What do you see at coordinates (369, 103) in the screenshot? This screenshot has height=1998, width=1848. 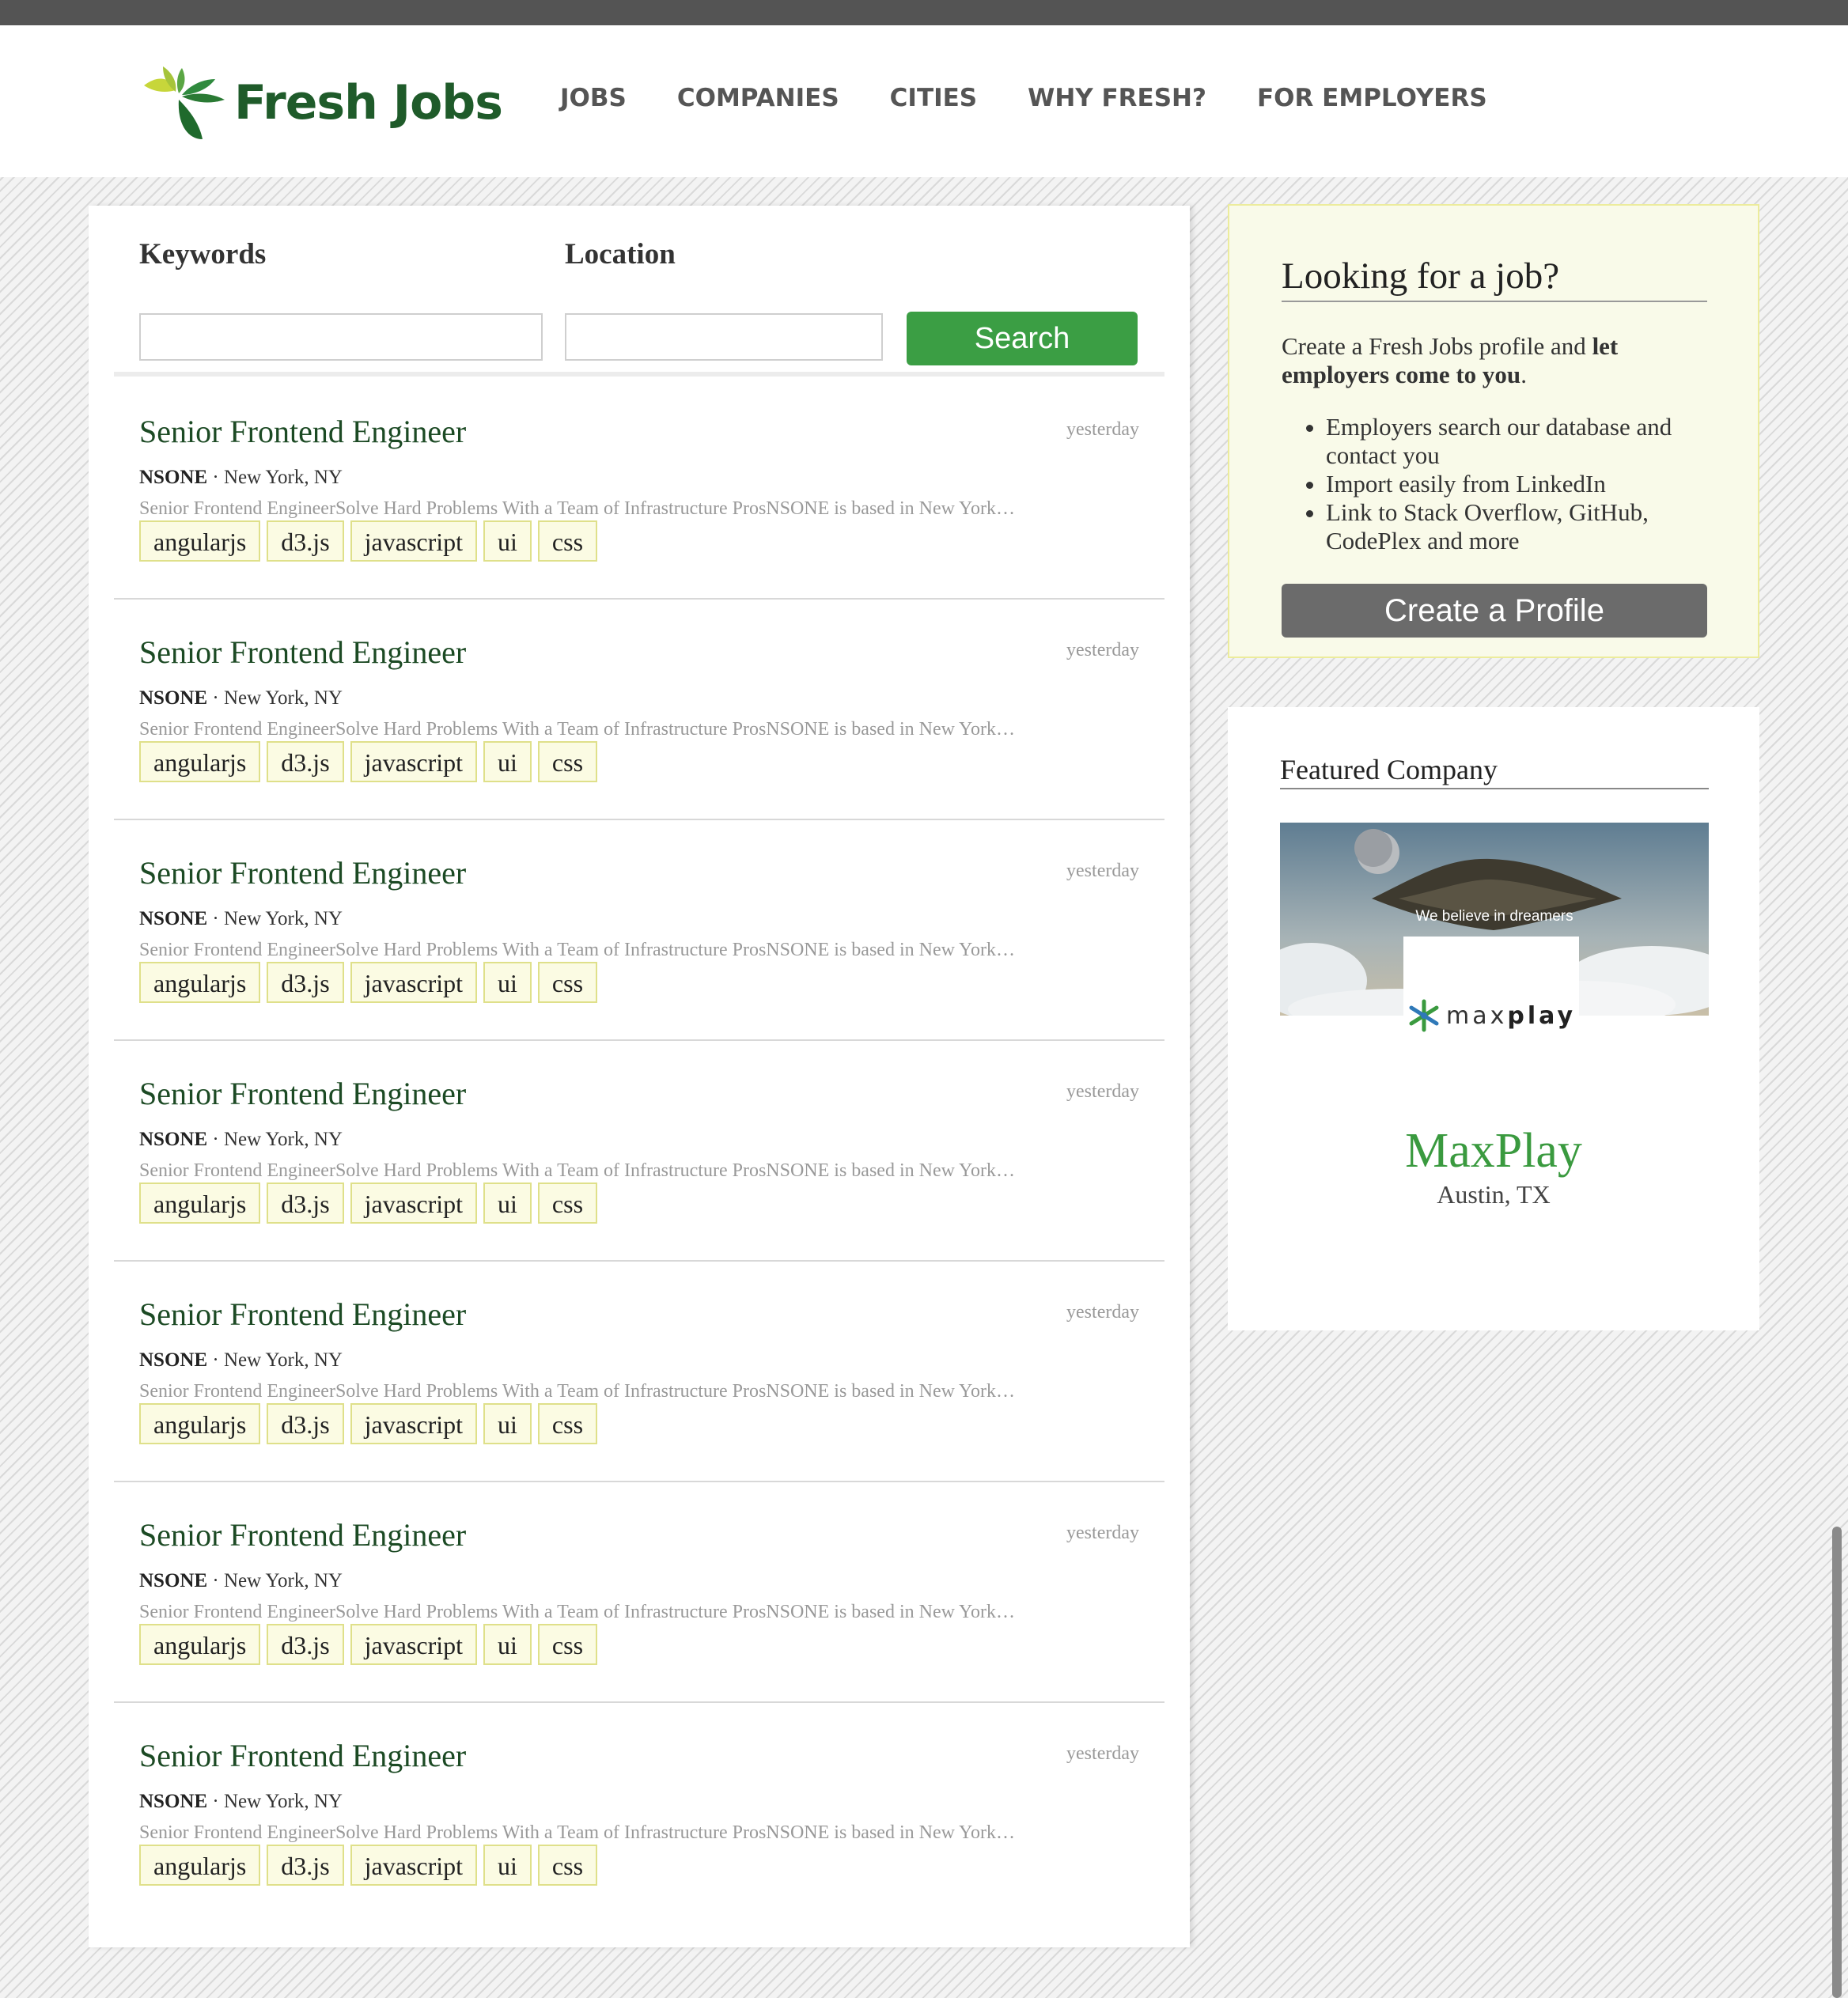 I see `brand-name: Fresh Jobs` at bounding box center [369, 103].